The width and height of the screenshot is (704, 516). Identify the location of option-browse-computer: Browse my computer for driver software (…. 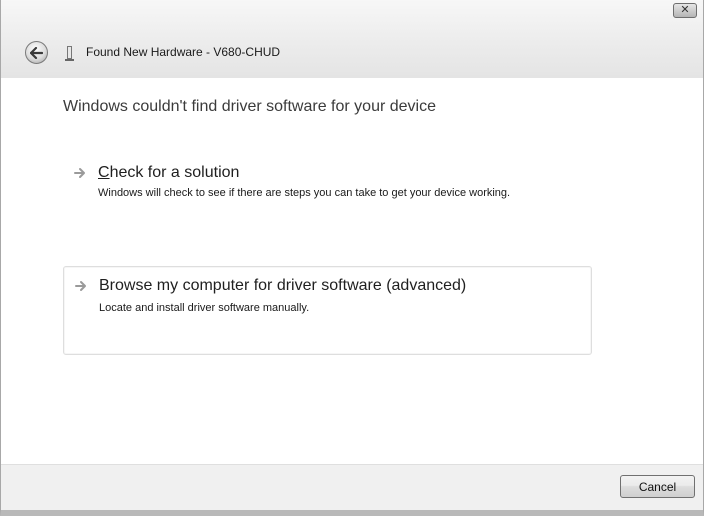
(327, 310).